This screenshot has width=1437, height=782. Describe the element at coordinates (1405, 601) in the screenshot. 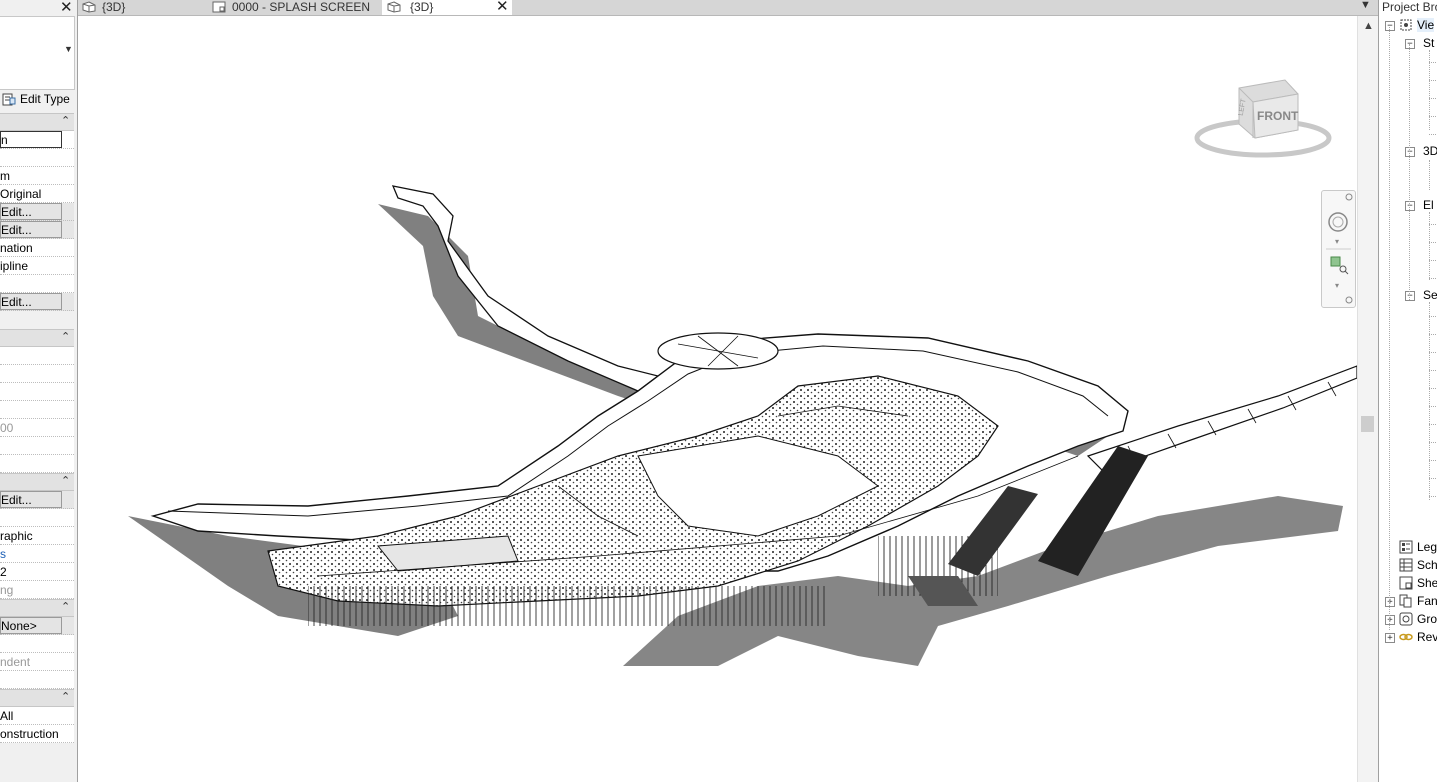

I see `families-icon` at that location.